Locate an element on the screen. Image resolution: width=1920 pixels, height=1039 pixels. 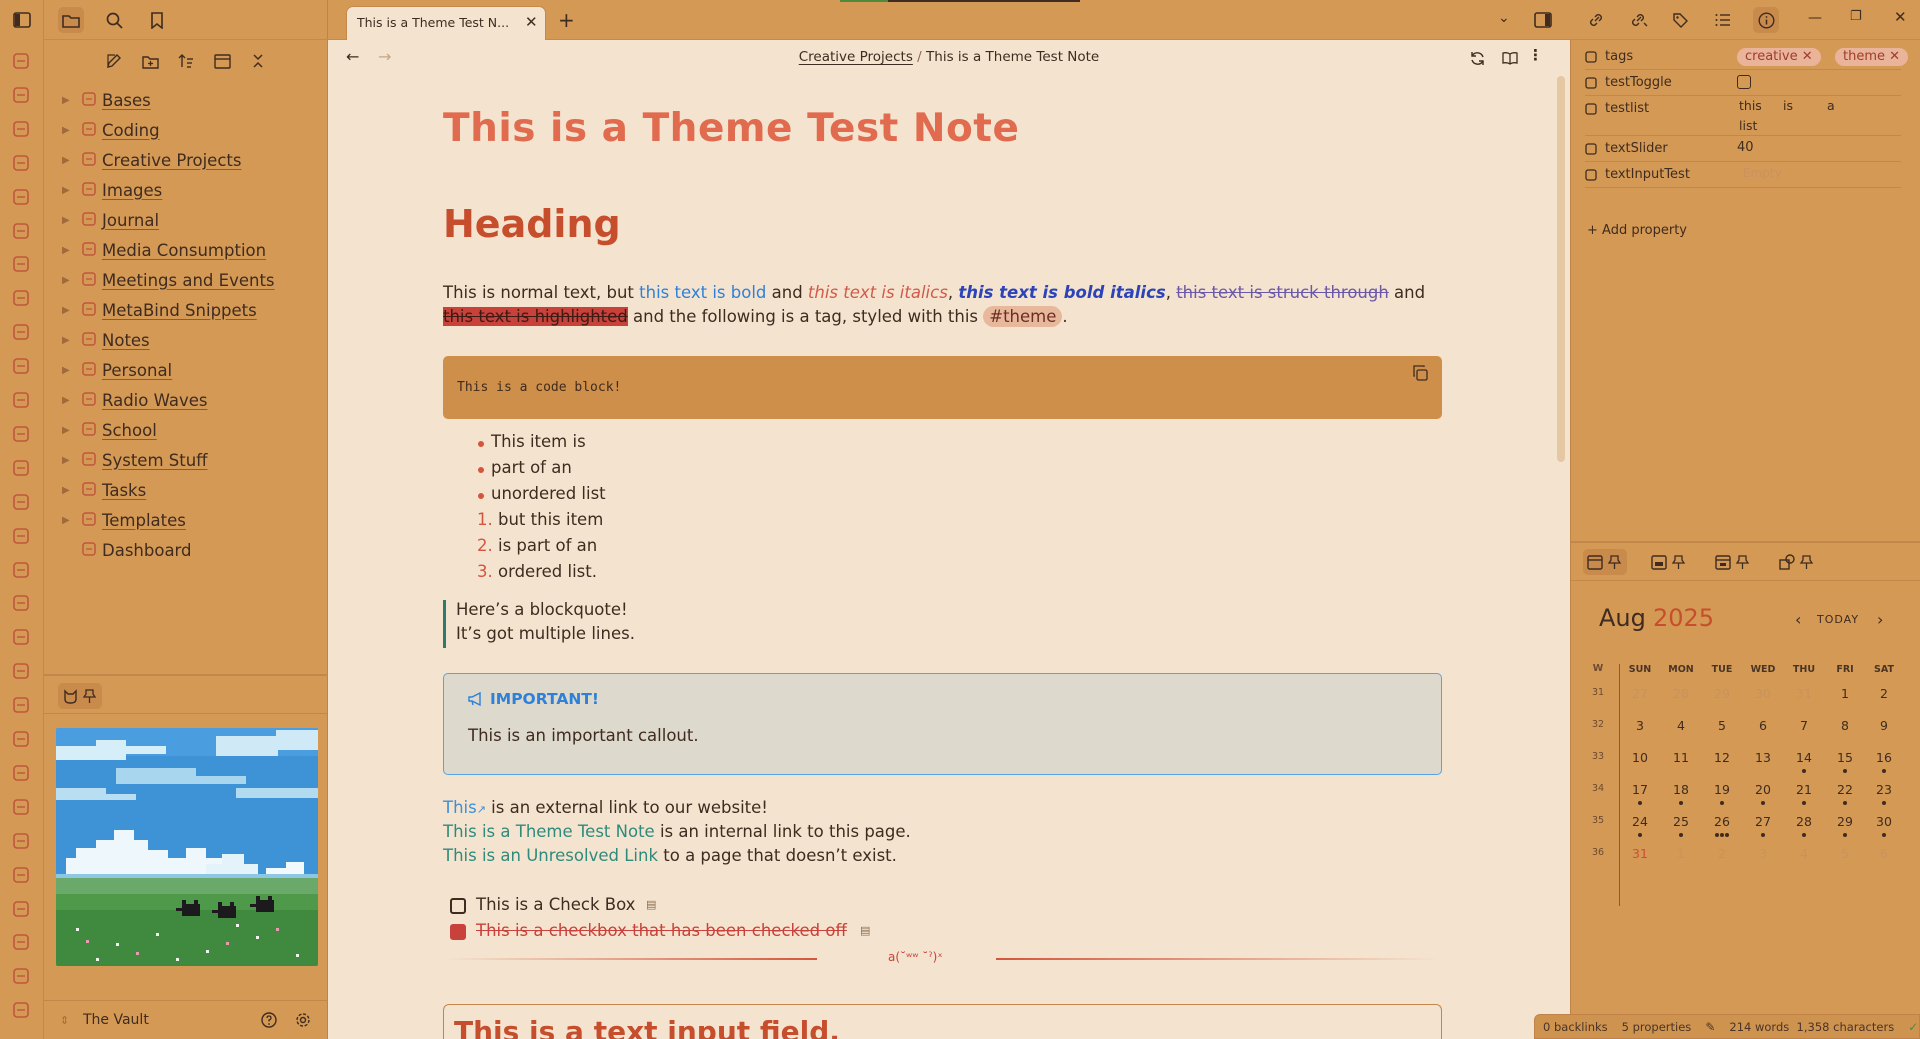
tab-active-note: This is a Theme Test N... ✕ is located at coordinates (446, 23).